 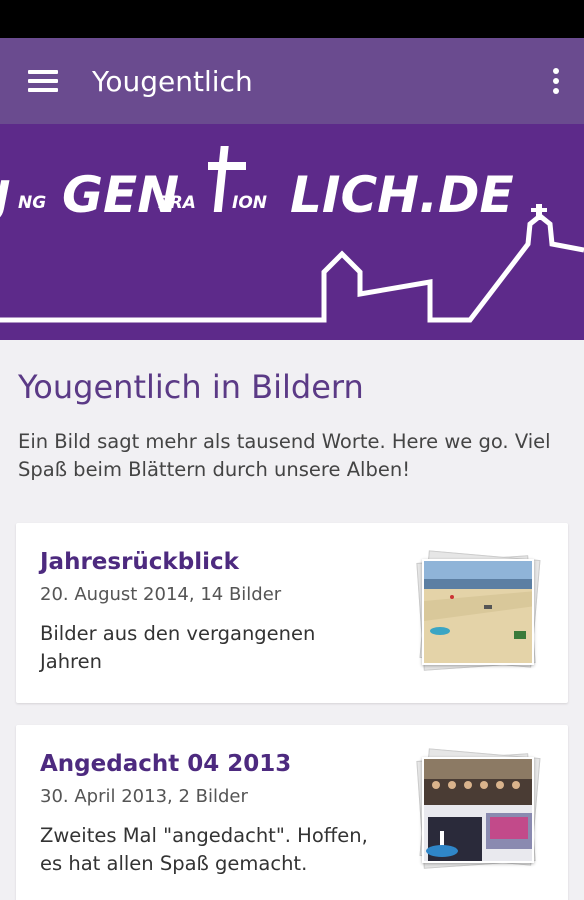 What do you see at coordinates (292, 19) in the screenshot?
I see `status-bar` at bounding box center [292, 19].